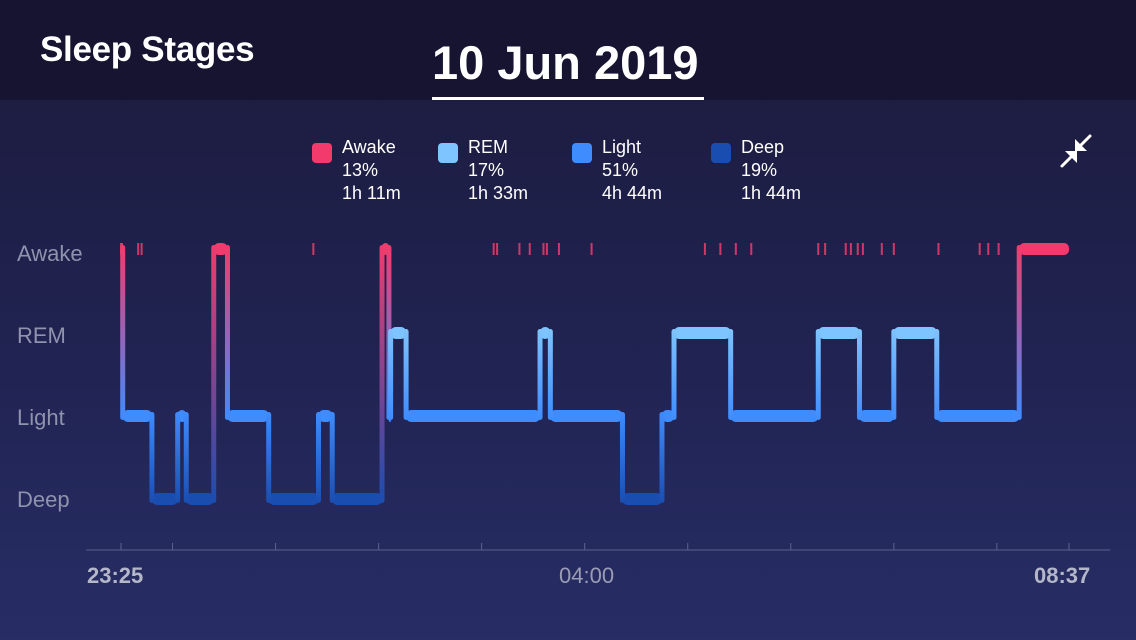 The width and height of the screenshot is (1136, 640). Describe the element at coordinates (1044, 249) in the screenshot. I see `stage-band-awake` at that location.